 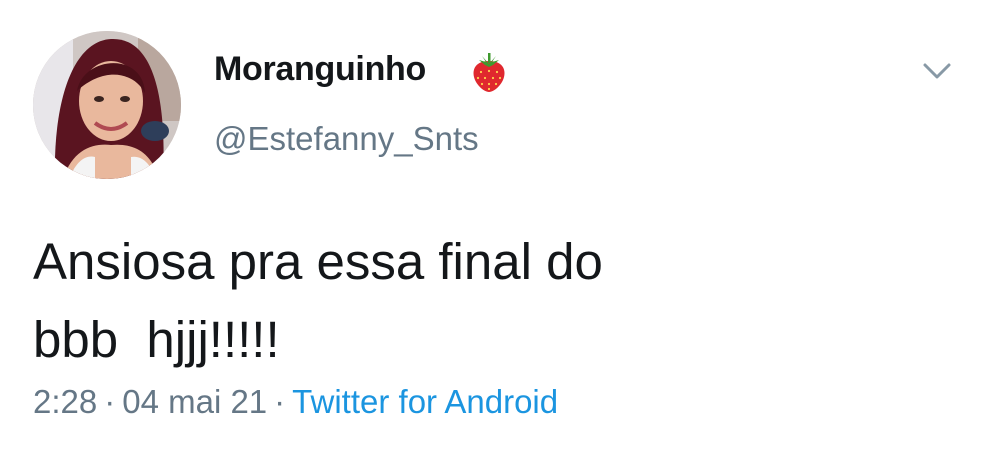 I want to click on avatar, so click(x=107, y=105).